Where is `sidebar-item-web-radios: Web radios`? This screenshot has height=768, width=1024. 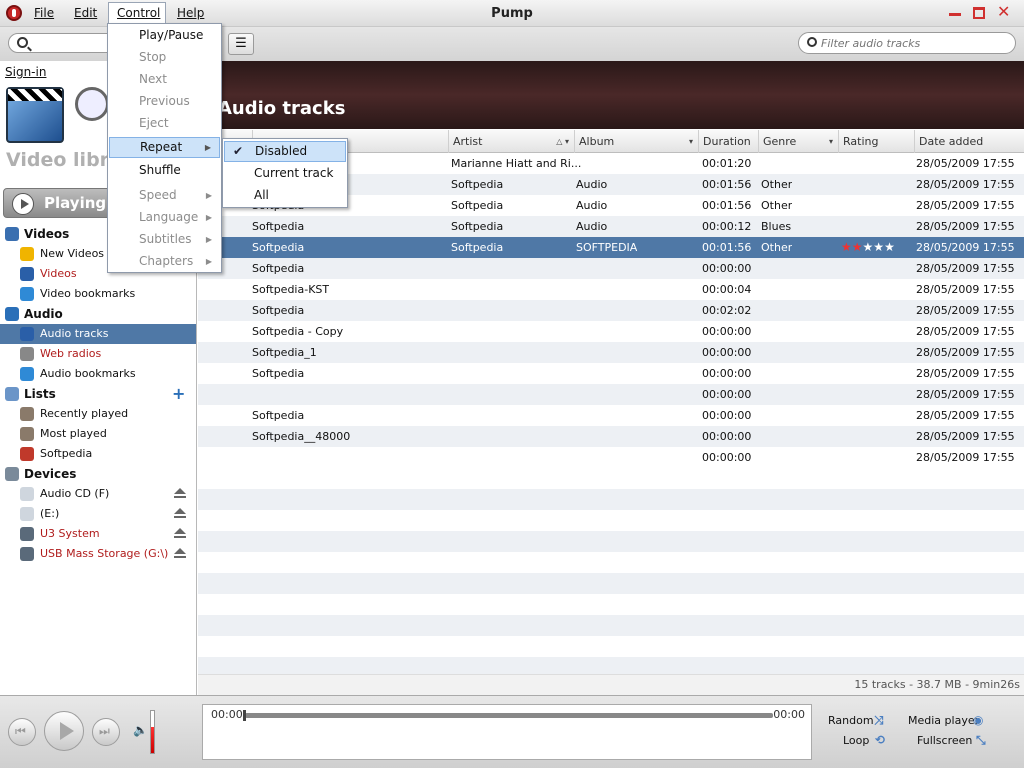 sidebar-item-web-radios: Web radios is located at coordinates (98, 354).